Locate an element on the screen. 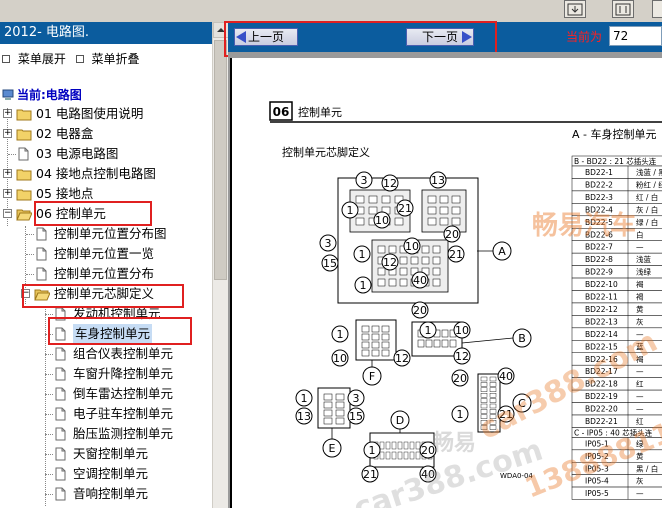 The image size is (662, 508). page-number-input is located at coordinates (635, 36).